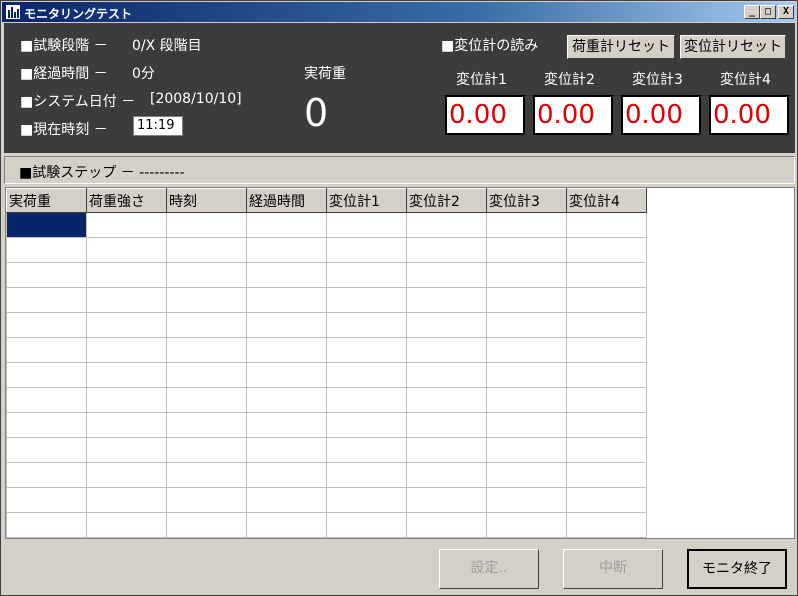 Image resolution: width=798 pixels, height=596 pixels. I want to click on reset-displacement-button: 変位計リセット, so click(733, 47).